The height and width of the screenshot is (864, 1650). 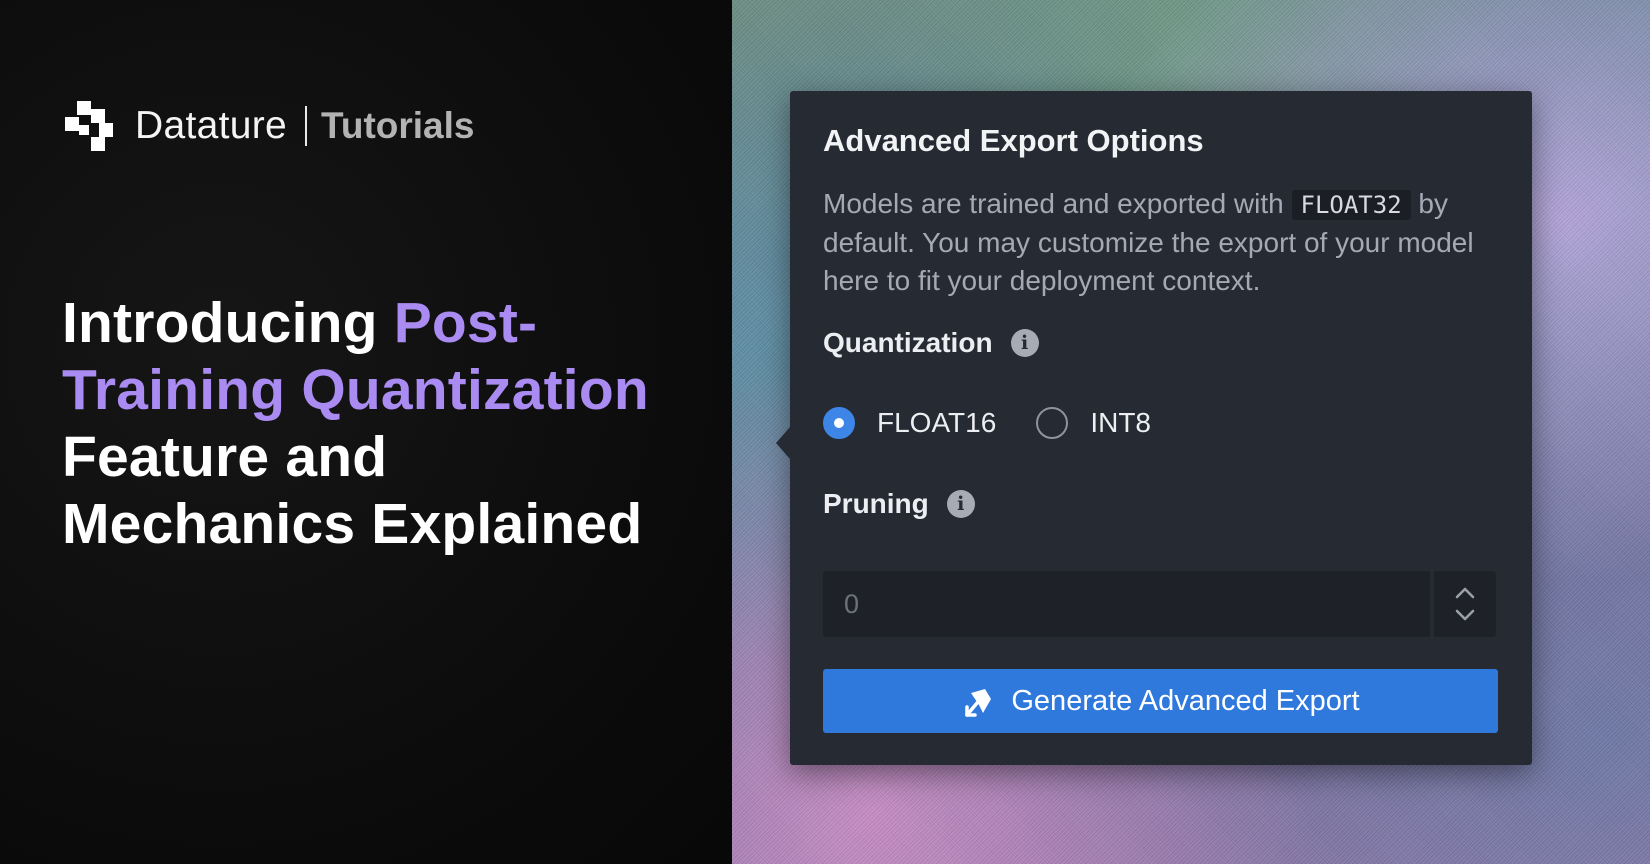 I want to click on panel-title: Advanced Export Options, so click(x=1013, y=140).